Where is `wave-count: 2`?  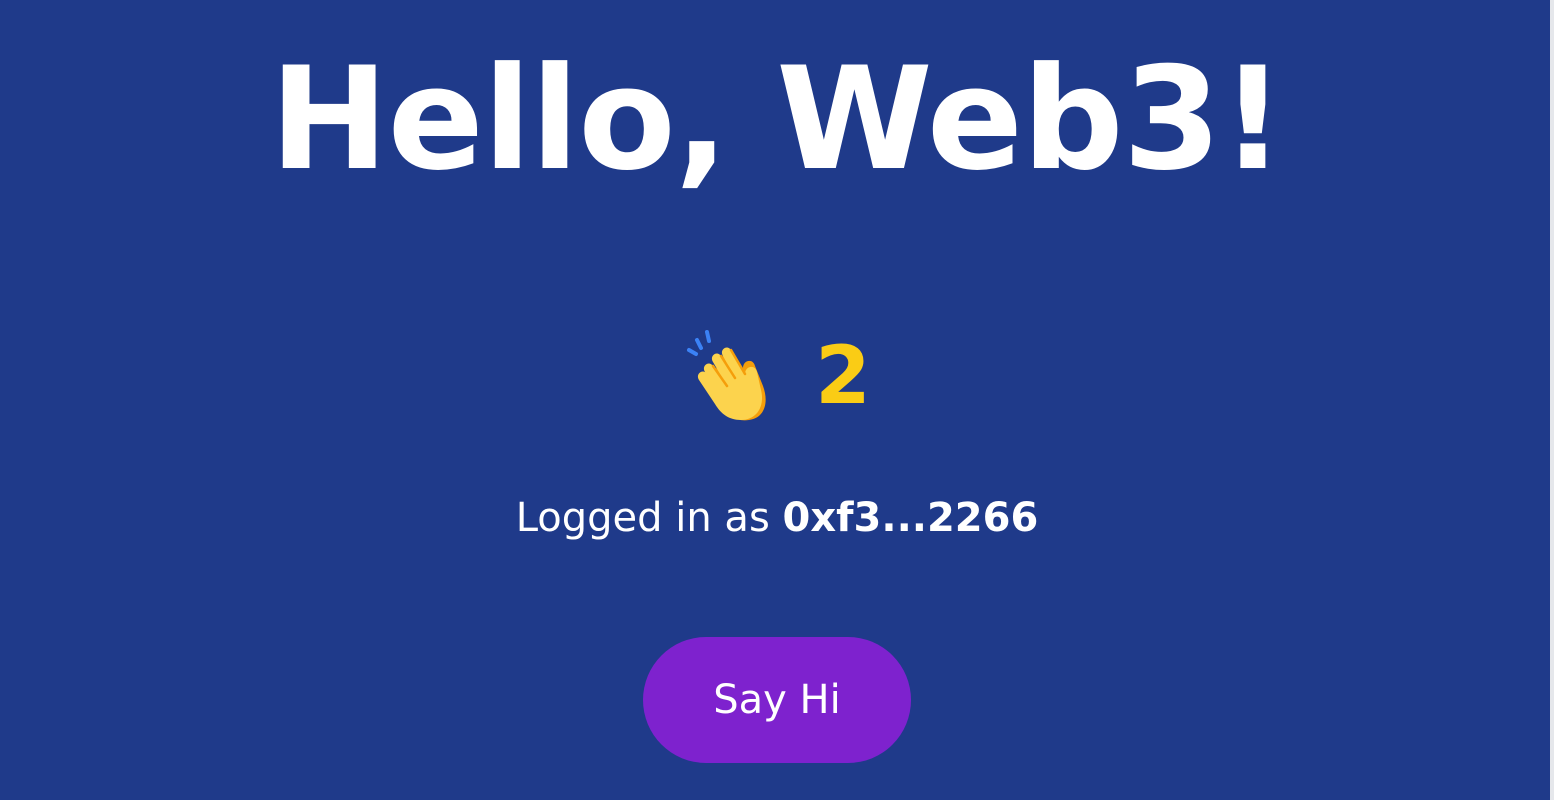
wave-count: 2 is located at coordinates (843, 375).